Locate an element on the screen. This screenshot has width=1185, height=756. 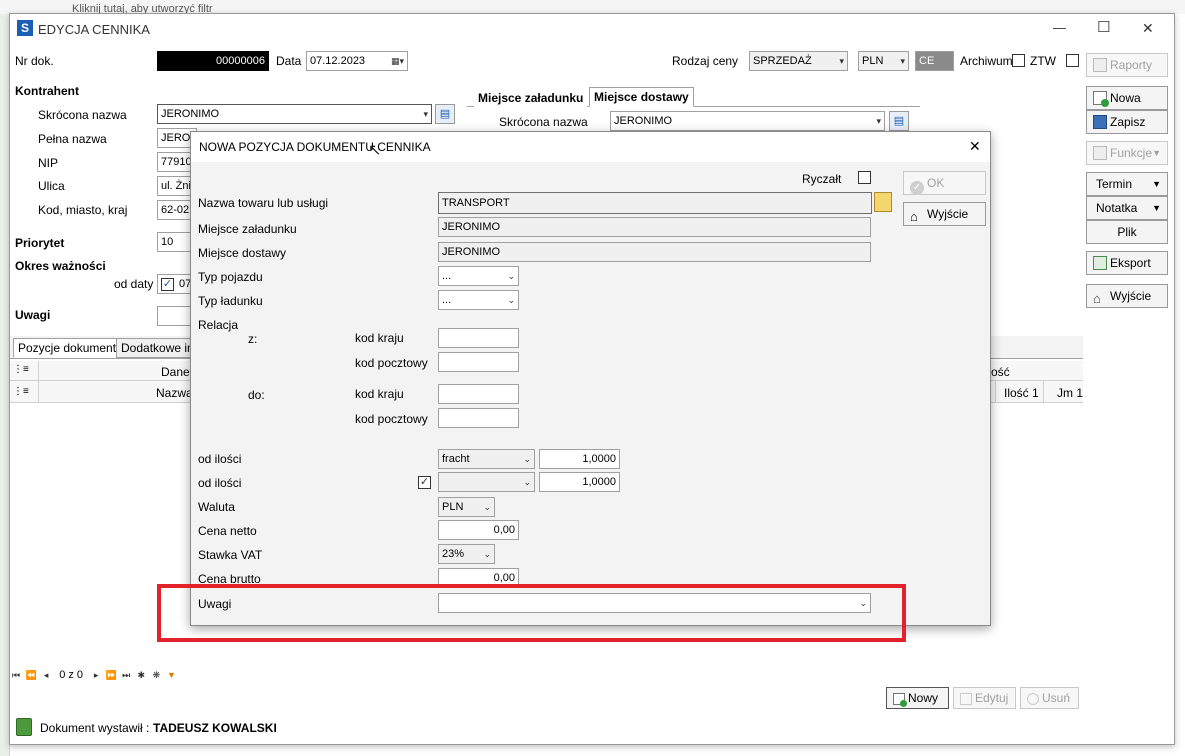
home-icon: ⌂ is located at coordinates (914, 216).